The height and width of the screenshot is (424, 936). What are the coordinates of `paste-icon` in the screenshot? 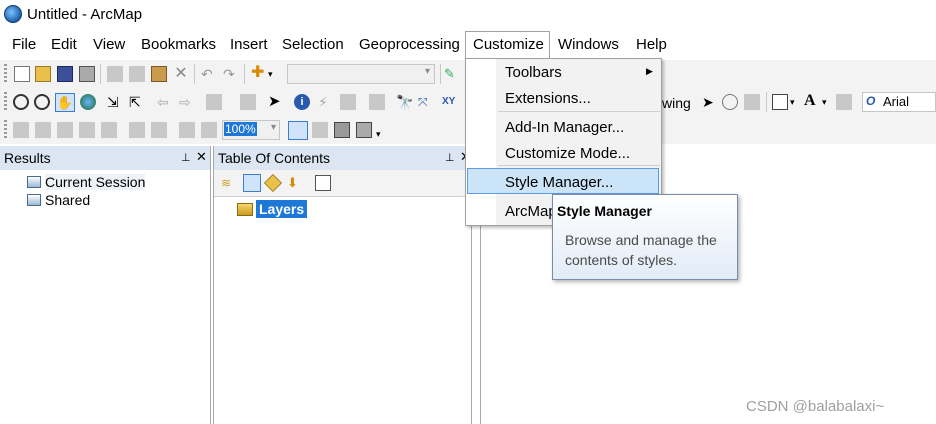 It's located at (159, 74).